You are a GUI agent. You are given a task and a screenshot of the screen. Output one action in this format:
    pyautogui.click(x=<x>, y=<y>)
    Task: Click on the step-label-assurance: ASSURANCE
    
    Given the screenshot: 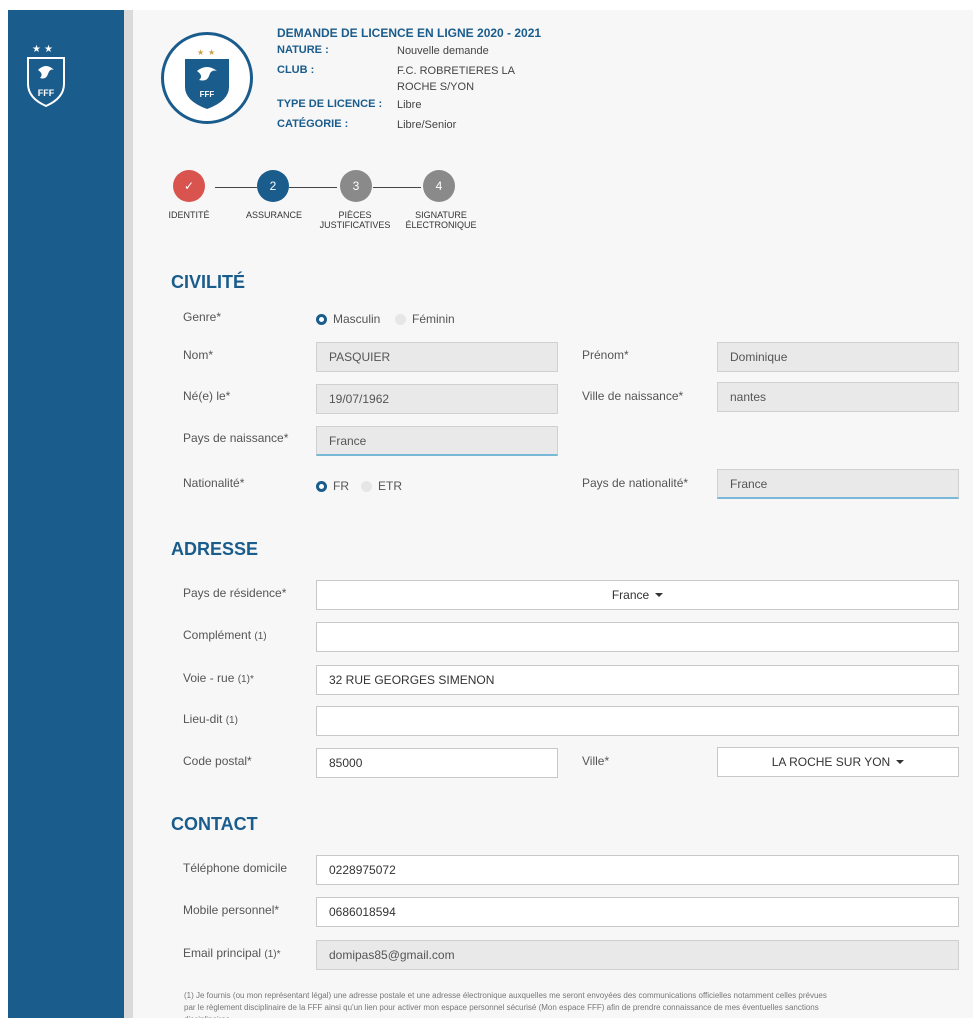 What is the action you would take?
    pyautogui.click(x=273, y=215)
    